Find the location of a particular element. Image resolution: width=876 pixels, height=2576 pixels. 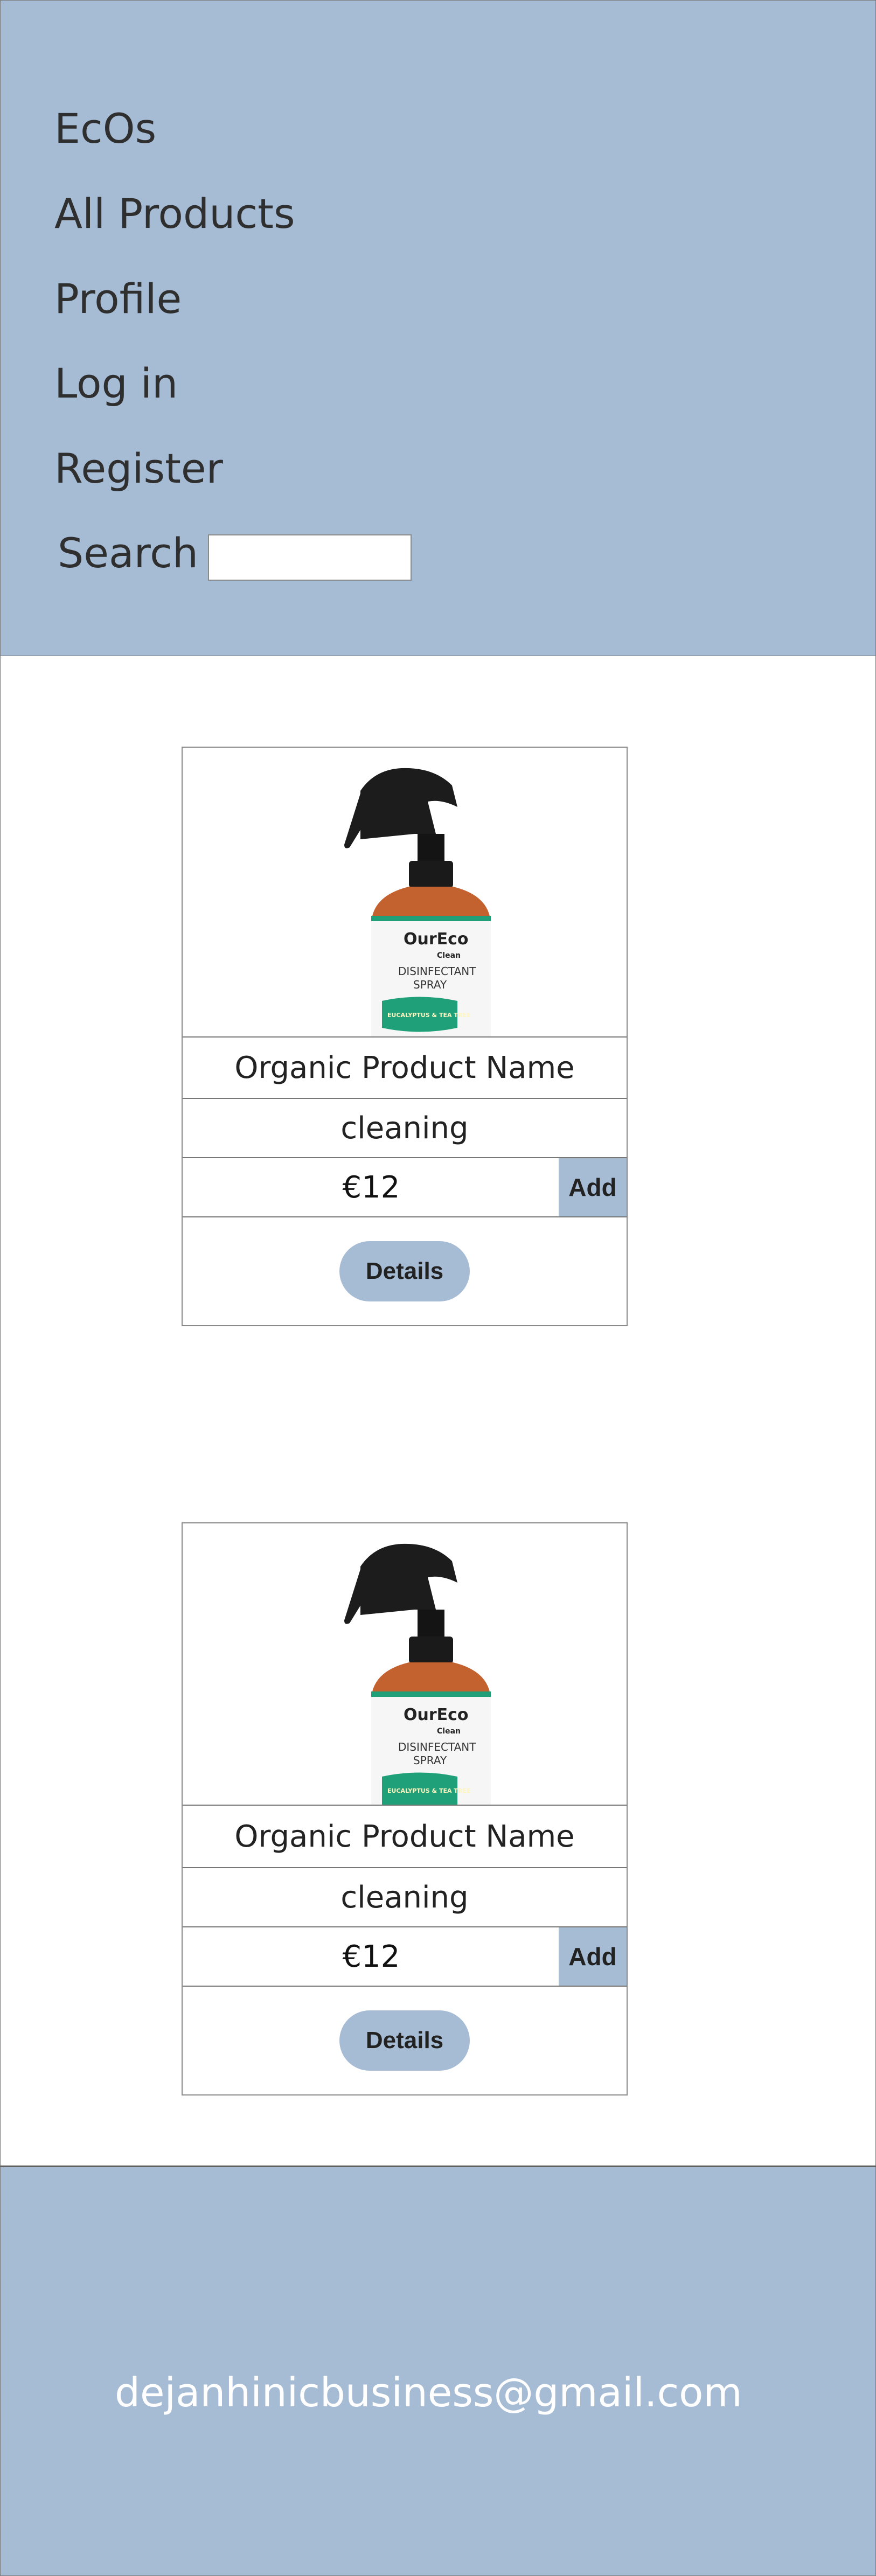

nav-register-link: Register is located at coordinates (138, 469).